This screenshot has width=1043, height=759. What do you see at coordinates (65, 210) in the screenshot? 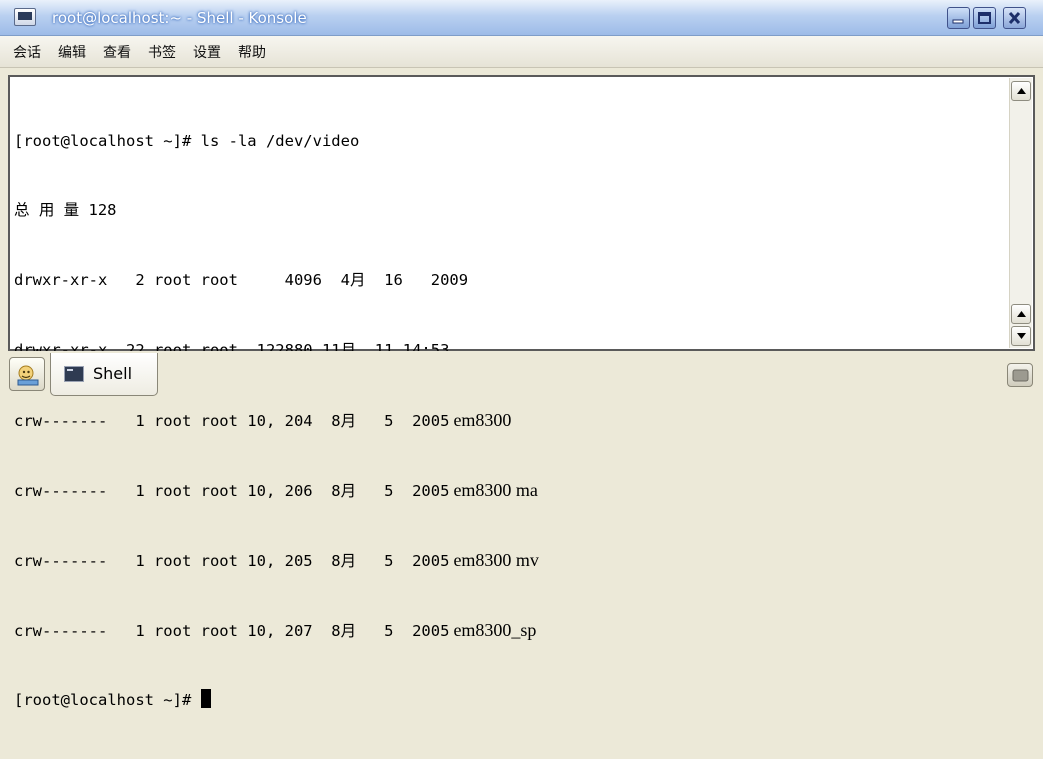
I see `line-text: 总 用 量 128` at bounding box center [65, 210].